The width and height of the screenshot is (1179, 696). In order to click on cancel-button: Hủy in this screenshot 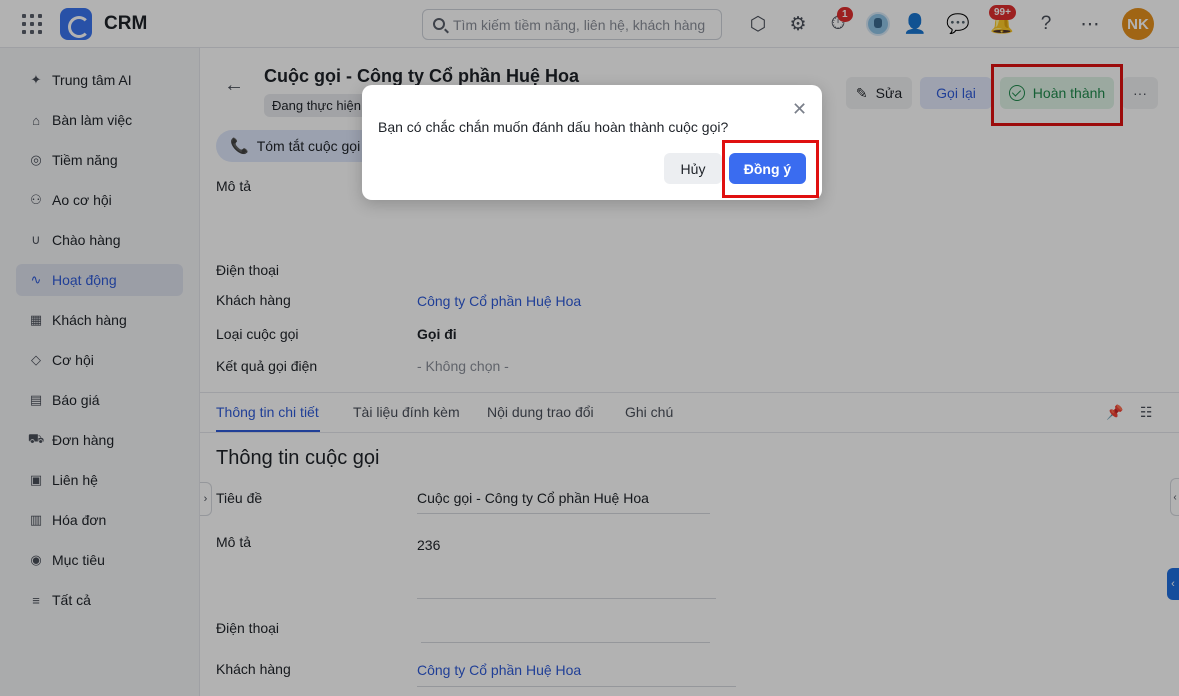, I will do `click(693, 168)`.